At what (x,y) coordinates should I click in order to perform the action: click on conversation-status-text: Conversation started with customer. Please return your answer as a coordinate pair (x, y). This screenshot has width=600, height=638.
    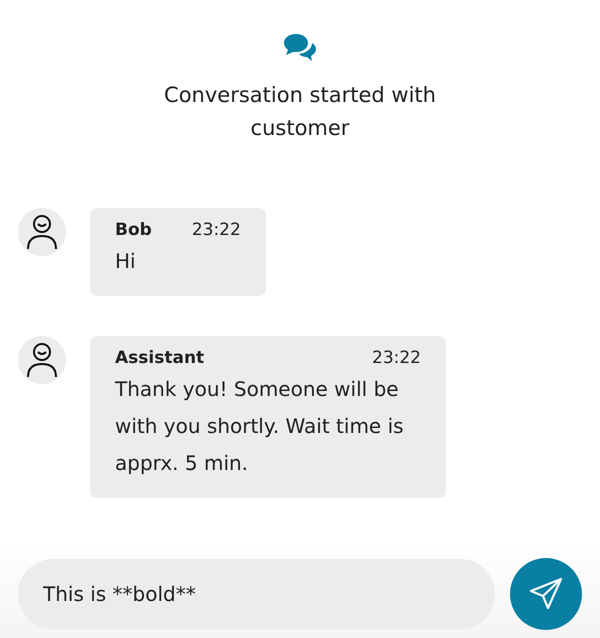
    Looking at the image, I should click on (300, 112).